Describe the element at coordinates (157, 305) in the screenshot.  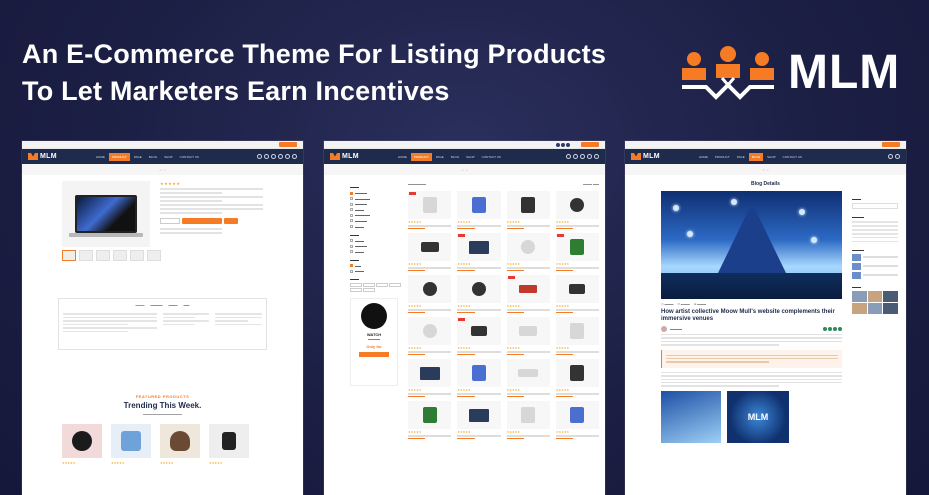
I see `tab-additional-info: ▬▬▬▬` at that location.